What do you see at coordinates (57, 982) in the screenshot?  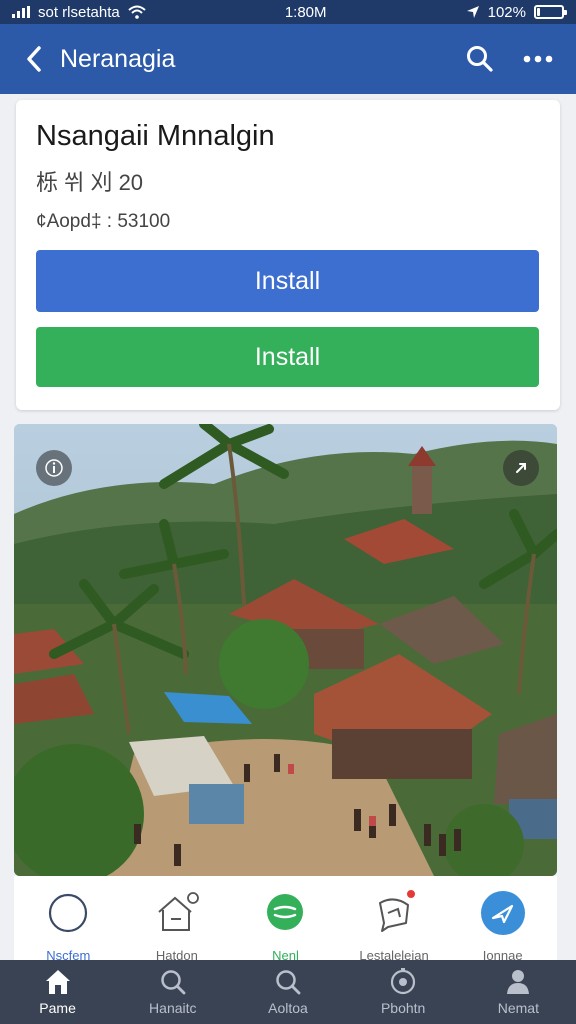 I see `home-icon` at bounding box center [57, 982].